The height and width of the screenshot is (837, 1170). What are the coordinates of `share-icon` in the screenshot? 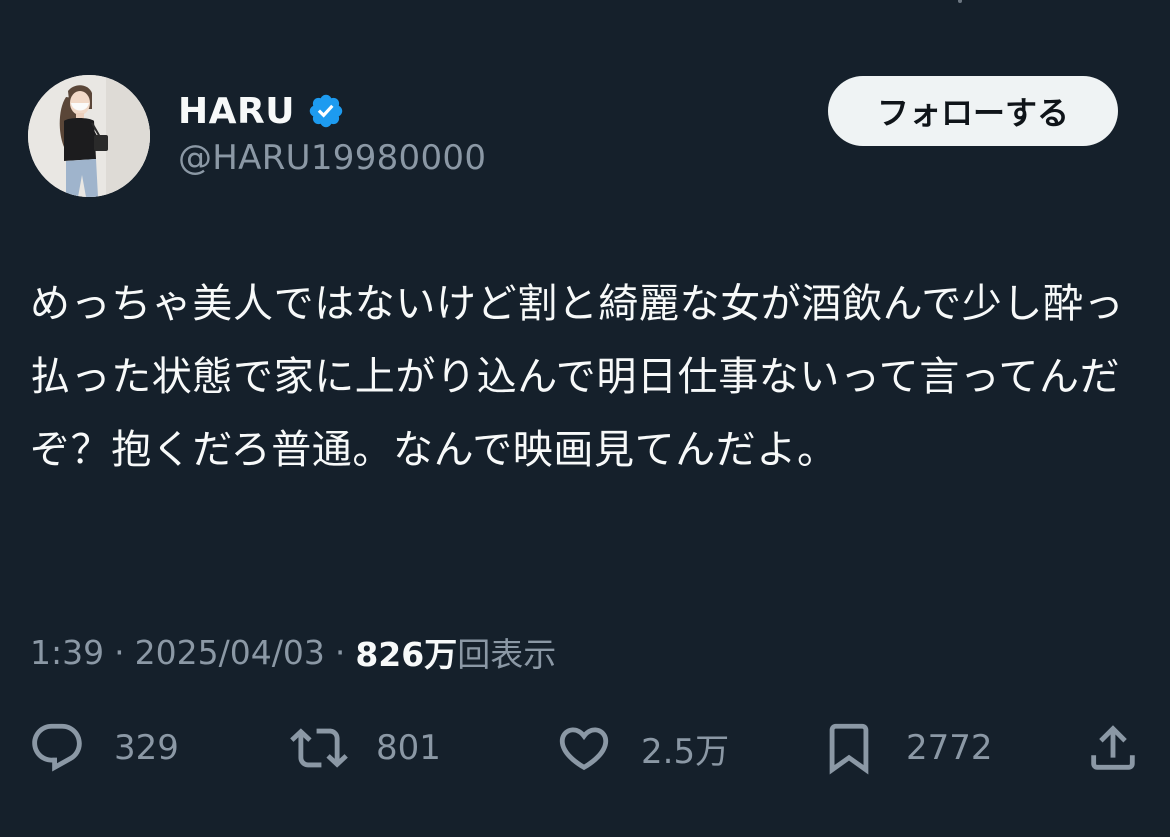 It's located at (1113, 747).